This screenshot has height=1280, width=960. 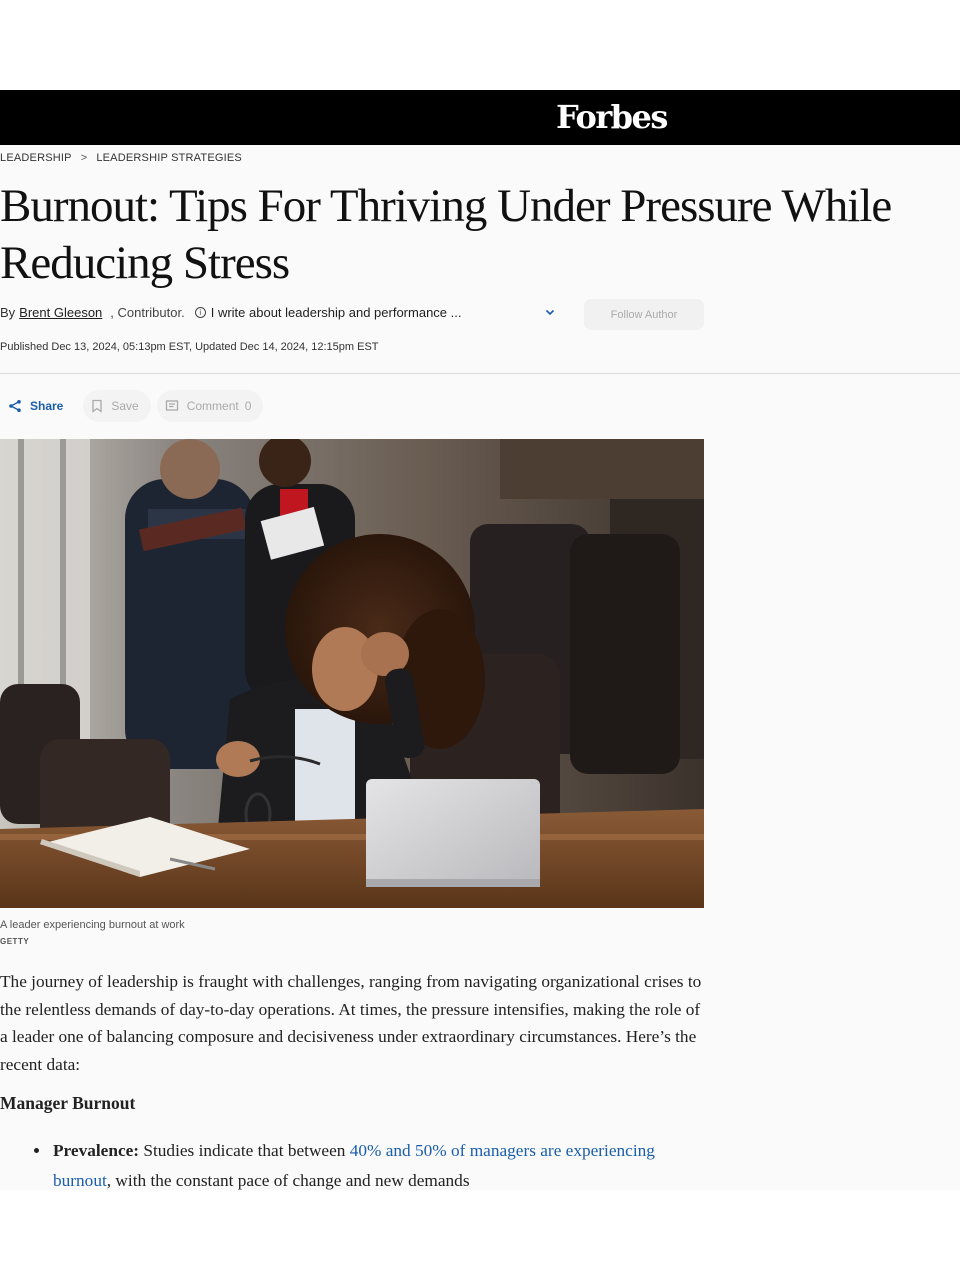 I want to click on section-subheading: Manager Burnout, so click(x=68, y=1103).